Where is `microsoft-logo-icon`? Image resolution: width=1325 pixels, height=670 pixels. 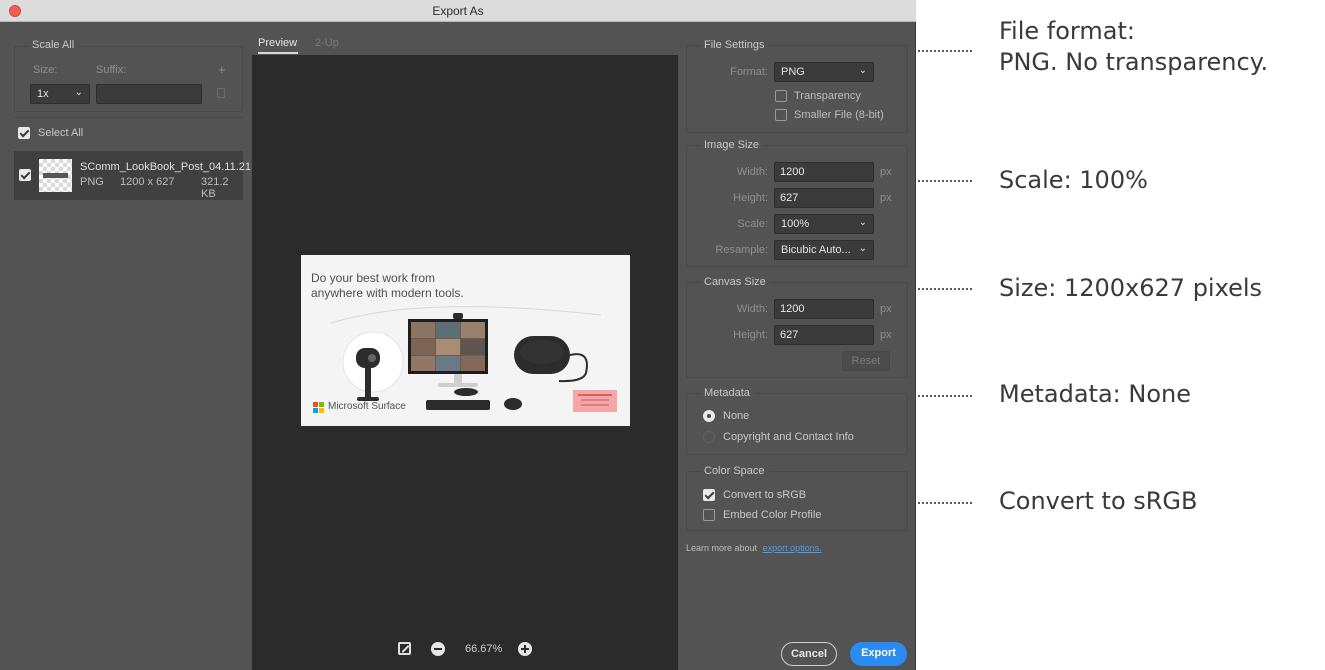
microsoft-logo-icon is located at coordinates (318, 407).